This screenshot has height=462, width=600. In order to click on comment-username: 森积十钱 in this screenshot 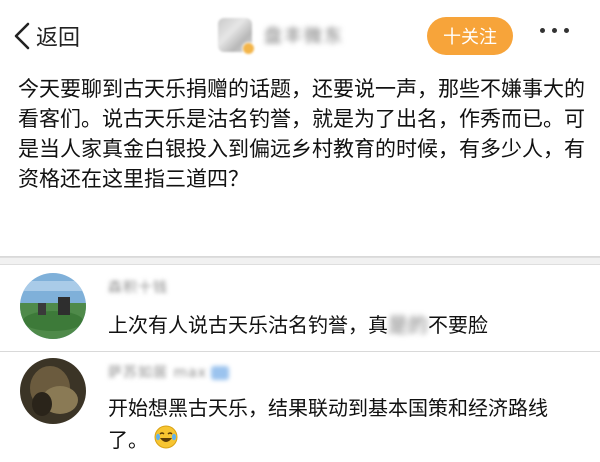, I will do `click(138, 287)`.